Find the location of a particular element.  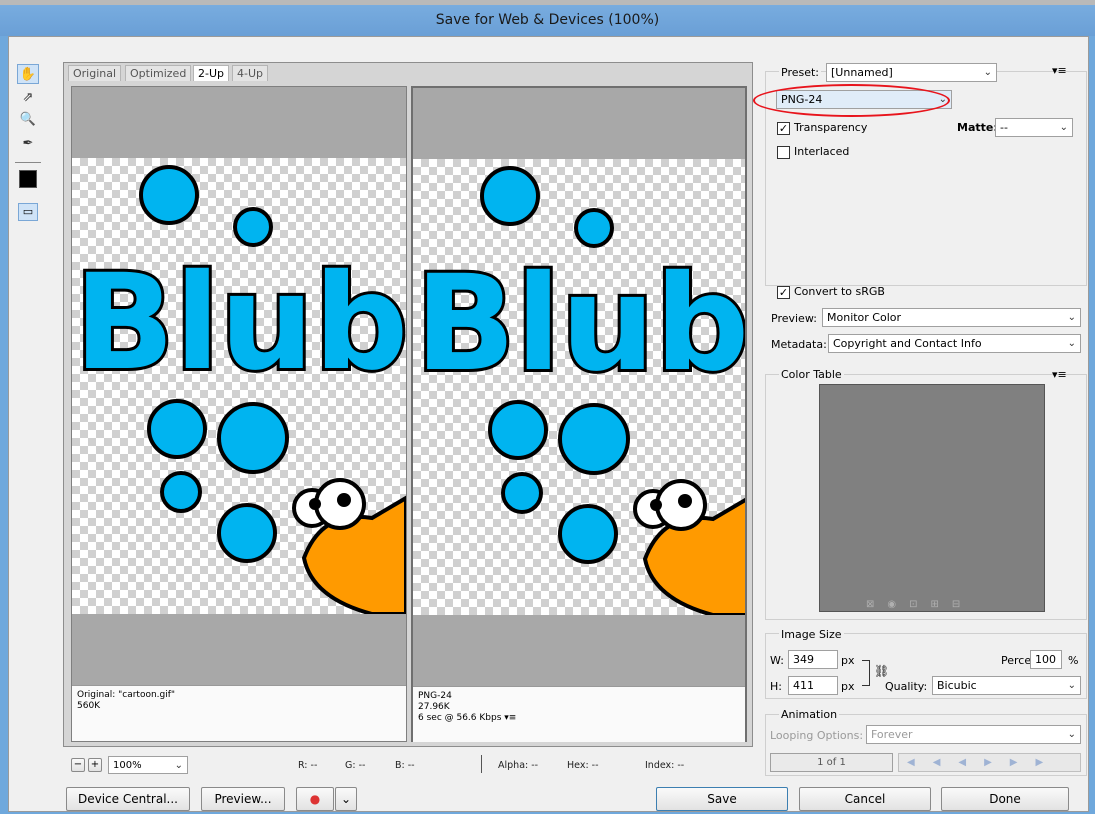

preview-mode-label: Preview: is located at coordinates (794, 318).